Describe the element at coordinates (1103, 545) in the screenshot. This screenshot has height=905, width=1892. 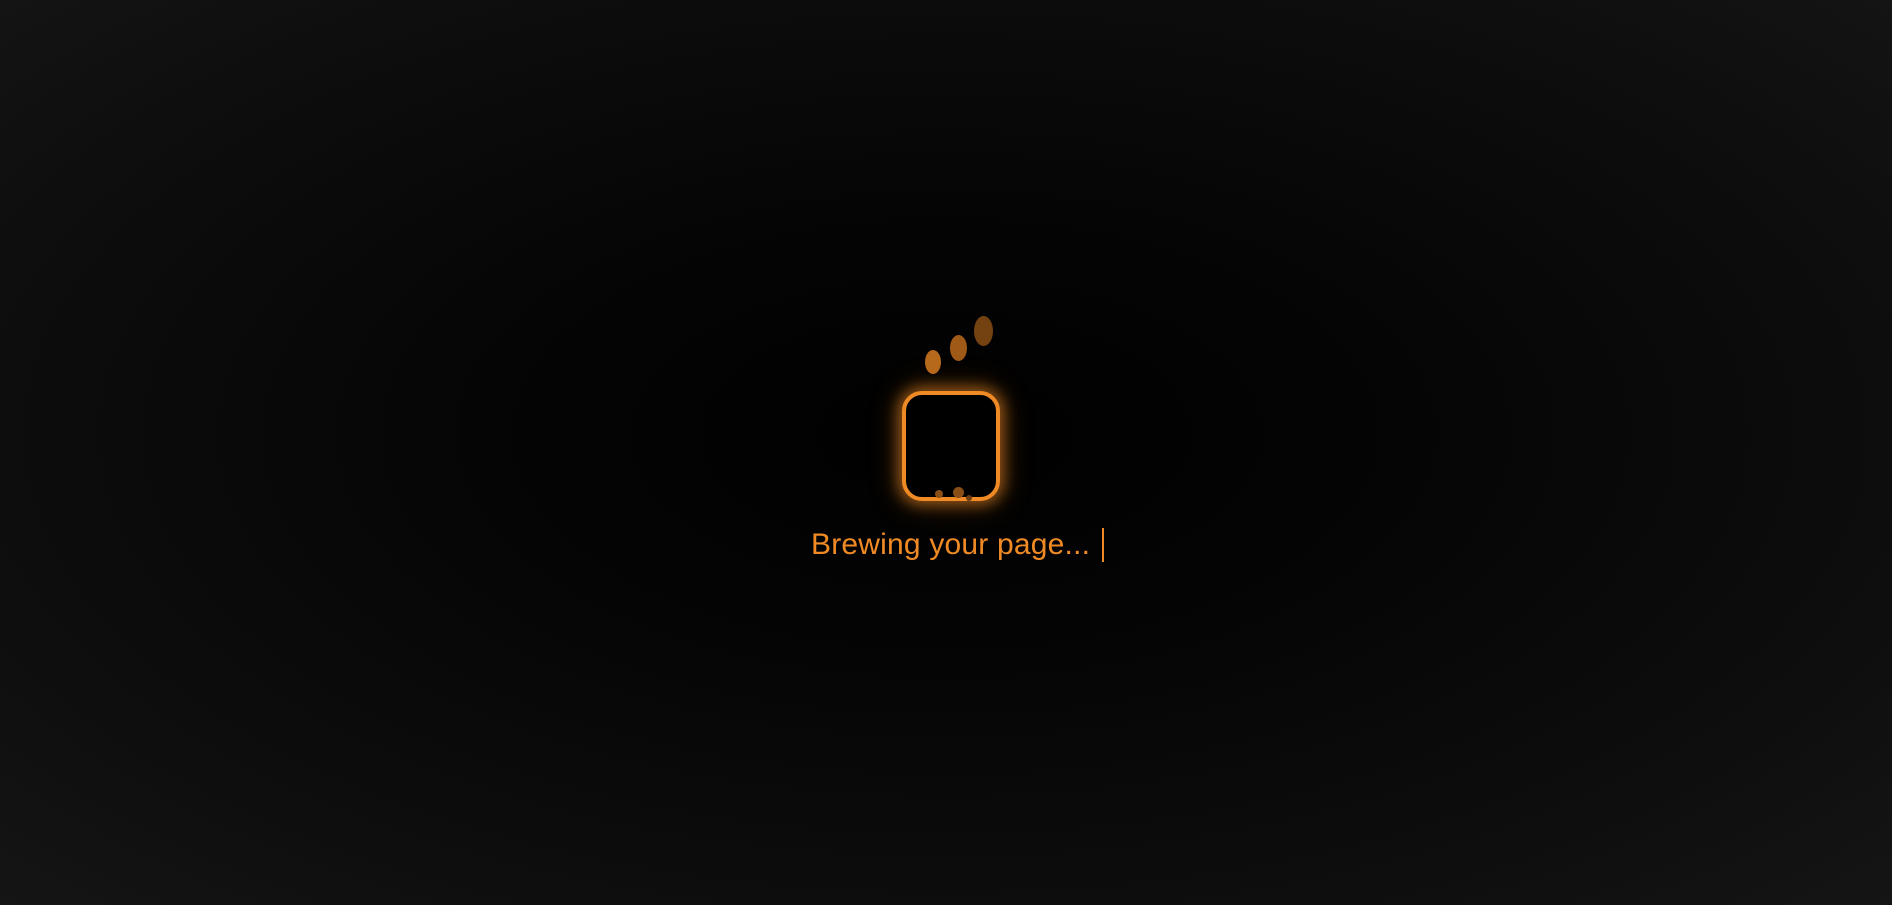
I see `typing-cursor` at that location.